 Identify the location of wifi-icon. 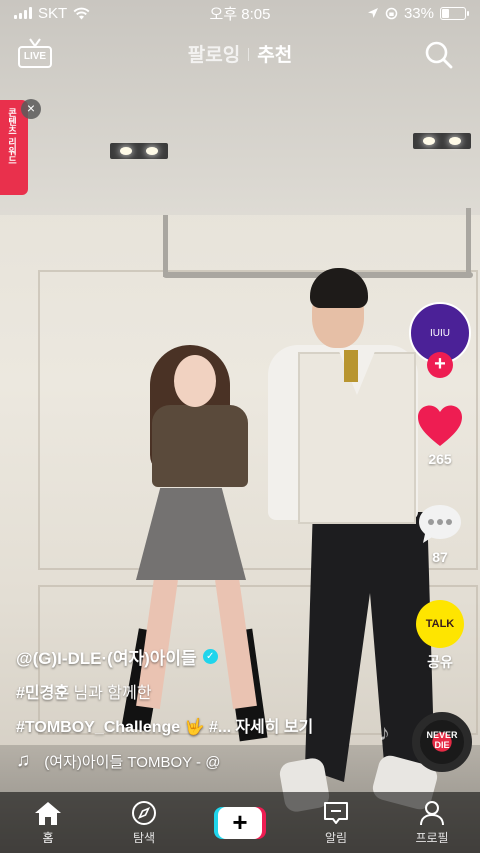
(81, 13).